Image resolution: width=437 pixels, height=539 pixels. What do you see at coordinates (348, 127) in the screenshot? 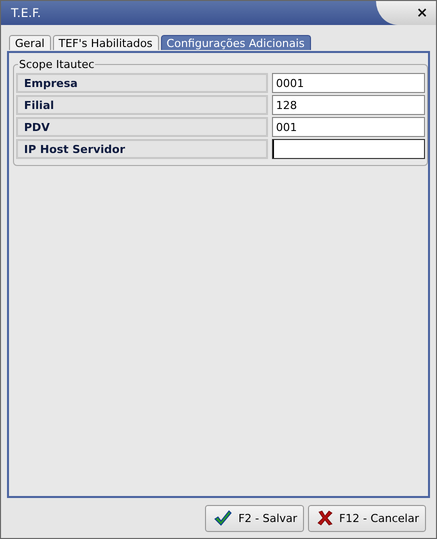
I see `input-field: 001` at bounding box center [348, 127].